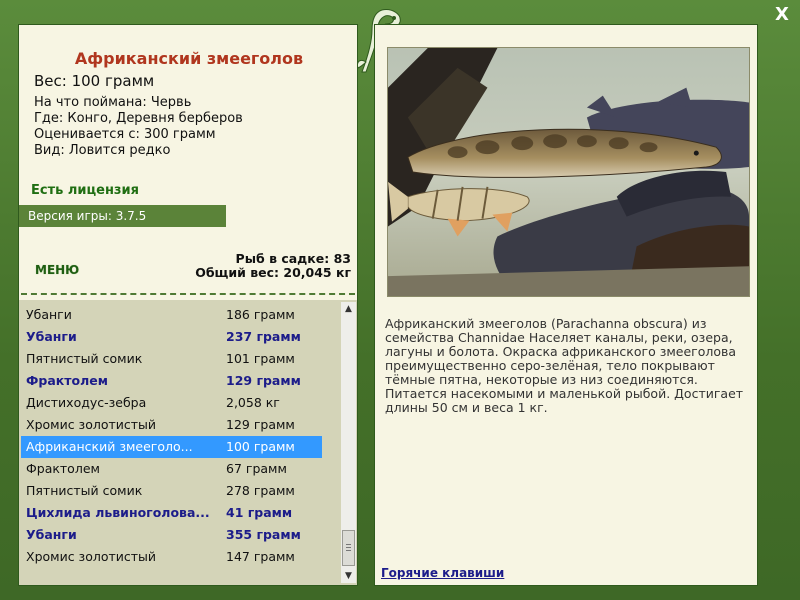 Image resolution: width=800 pixels, height=600 pixels. Describe the element at coordinates (171, 359) in the screenshot. I see `list-item: Пятнистый сомик 101 грамм` at that location.